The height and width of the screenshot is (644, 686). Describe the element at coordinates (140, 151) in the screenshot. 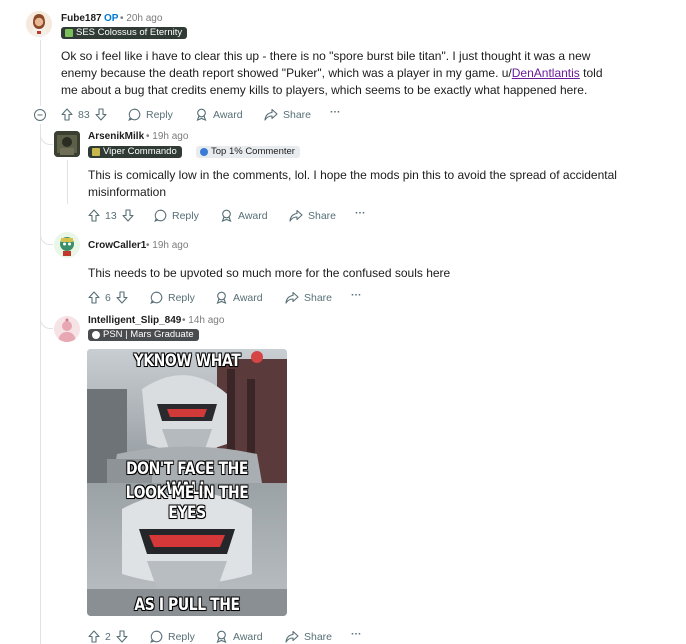

I see `flair-text: Viper Commando` at that location.